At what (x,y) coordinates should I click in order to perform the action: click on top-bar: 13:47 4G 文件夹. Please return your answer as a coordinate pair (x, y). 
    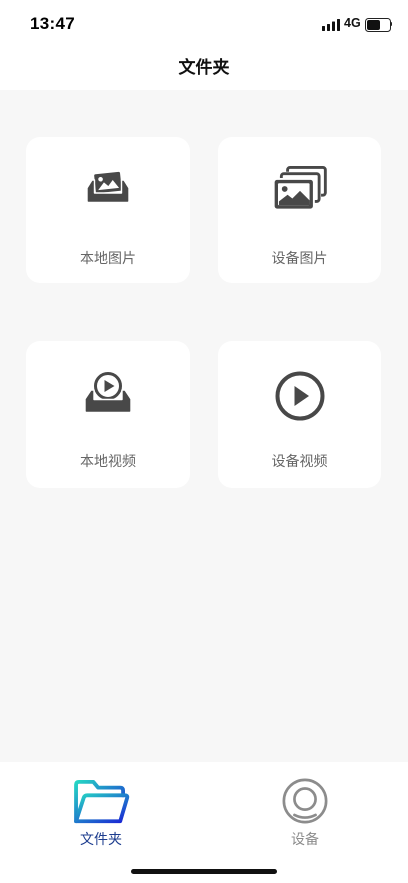
    Looking at the image, I should click on (204, 45).